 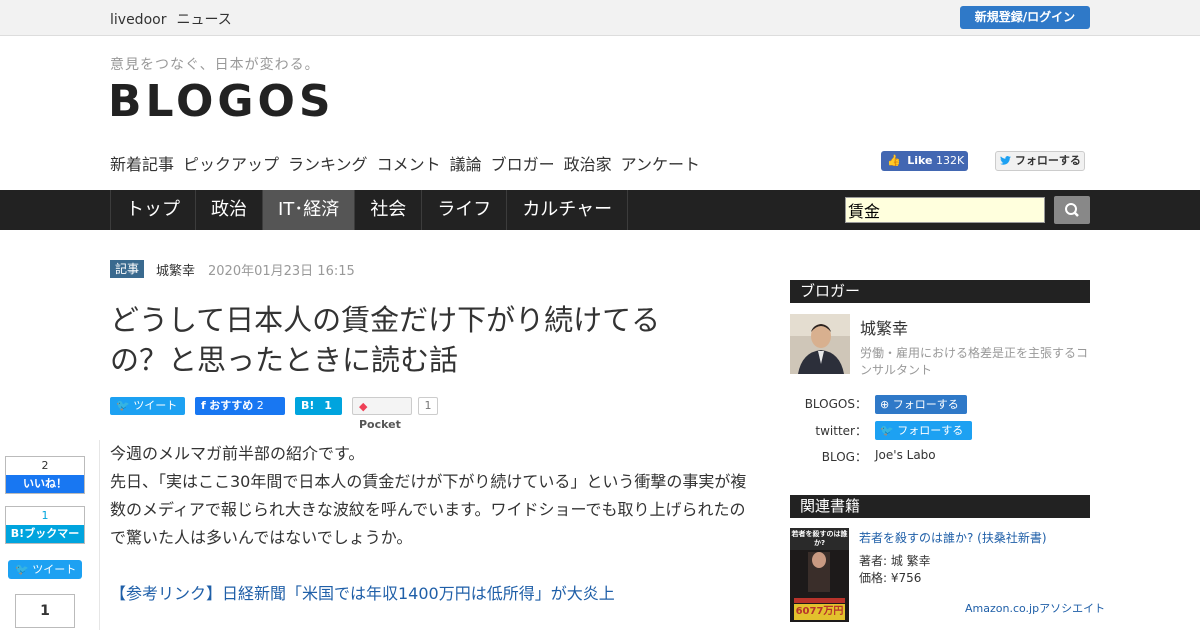 I want to click on sidebar-twitter-follow-button: 🐦 フォローする, so click(x=923, y=430).